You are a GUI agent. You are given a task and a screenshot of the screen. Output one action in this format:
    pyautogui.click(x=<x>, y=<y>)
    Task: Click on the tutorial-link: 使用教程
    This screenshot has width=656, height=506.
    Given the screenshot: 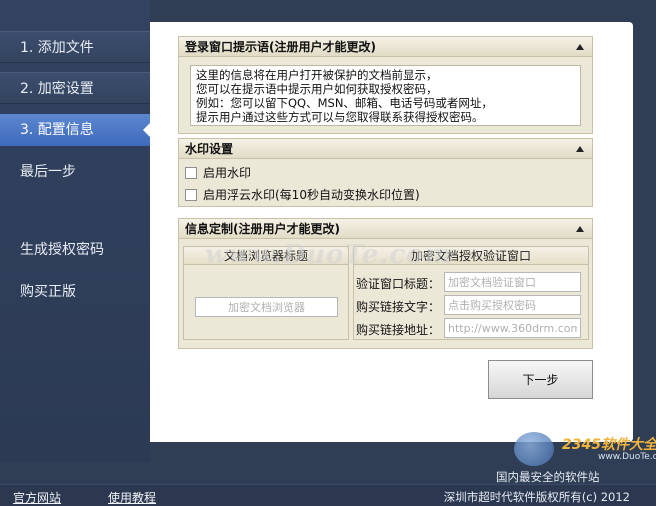 What is the action you would take?
    pyautogui.click(x=132, y=497)
    